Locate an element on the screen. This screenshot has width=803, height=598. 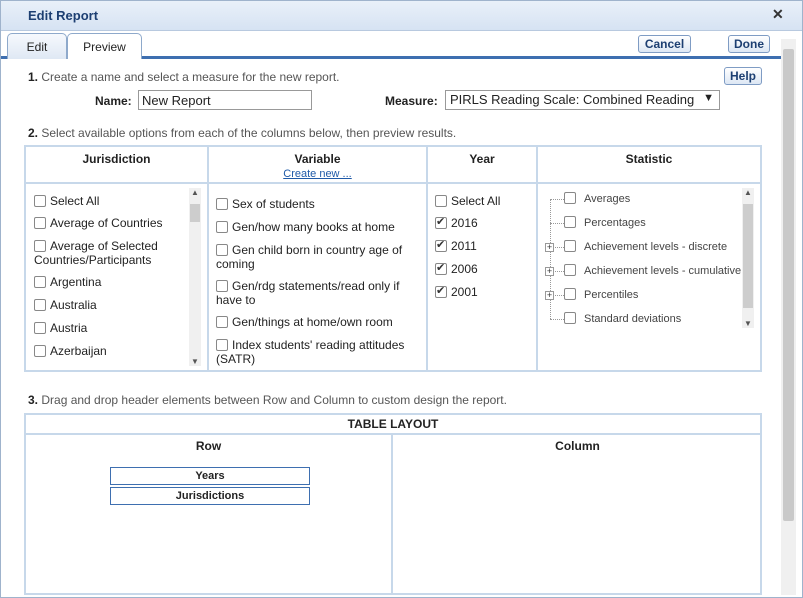
row-chip-jurisdictions: Jurisdictions is located at coordinates (210, 496).